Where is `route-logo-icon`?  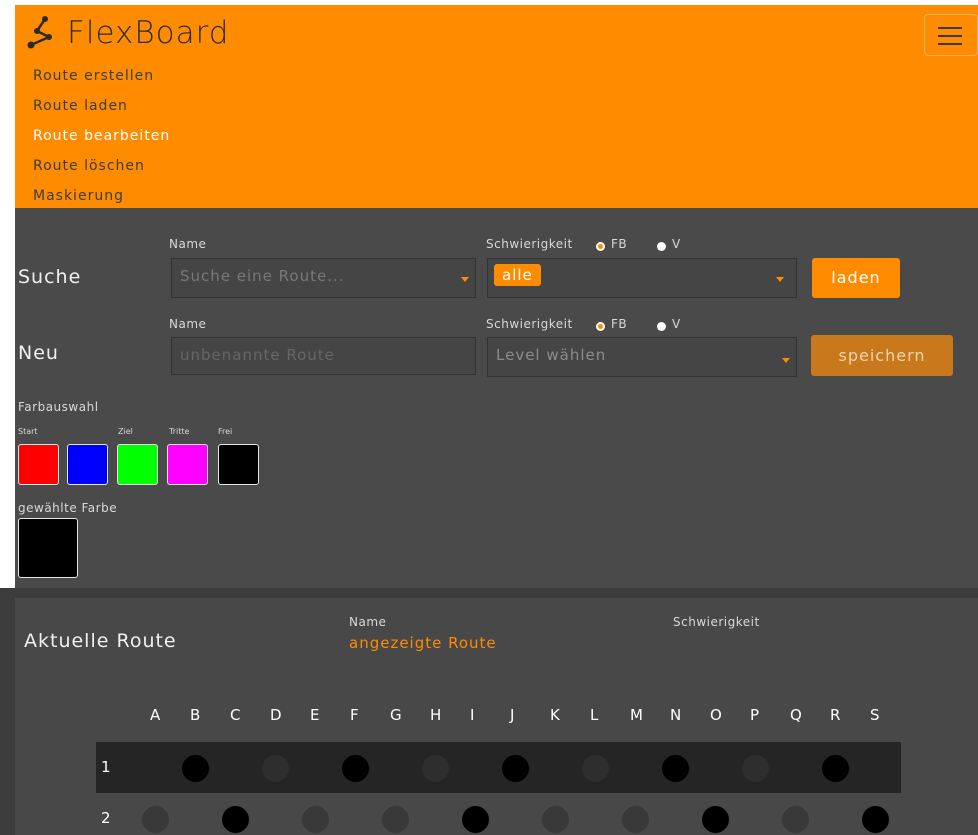
route-logo-icon is located at coordinates (39, 32).